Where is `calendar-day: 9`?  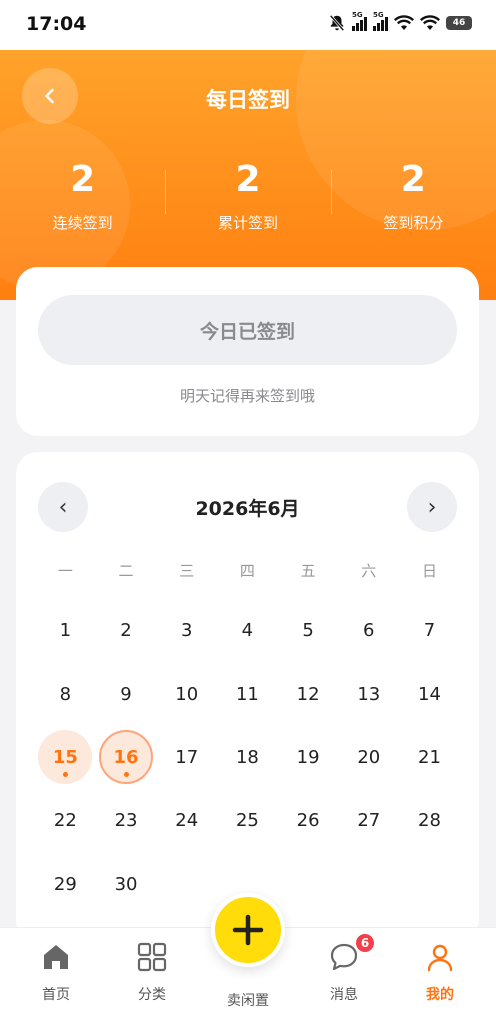 calendar-day: 9 is located at coordinates (126, 693).